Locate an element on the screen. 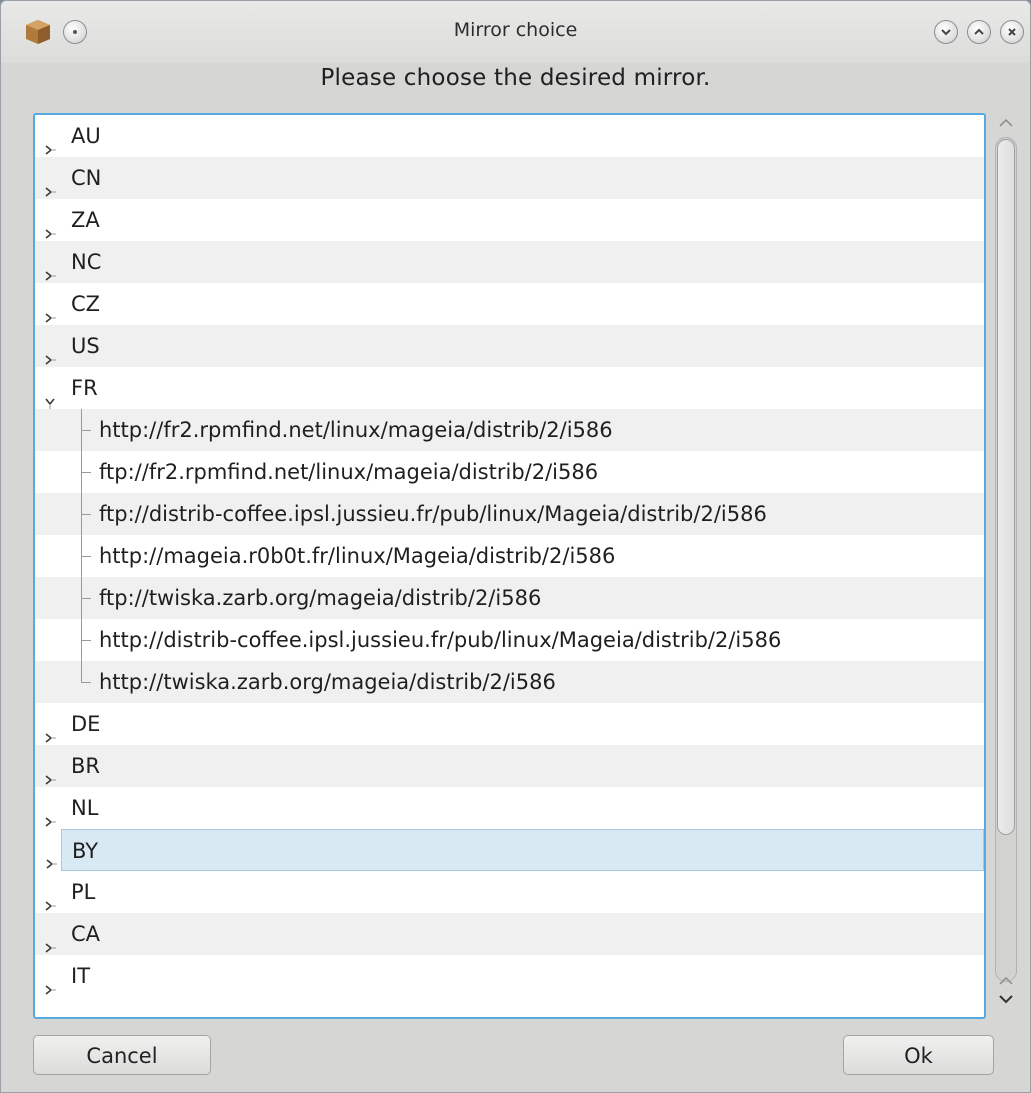  scroll-down-arrow-icon is located at coordinates (1006, 998).